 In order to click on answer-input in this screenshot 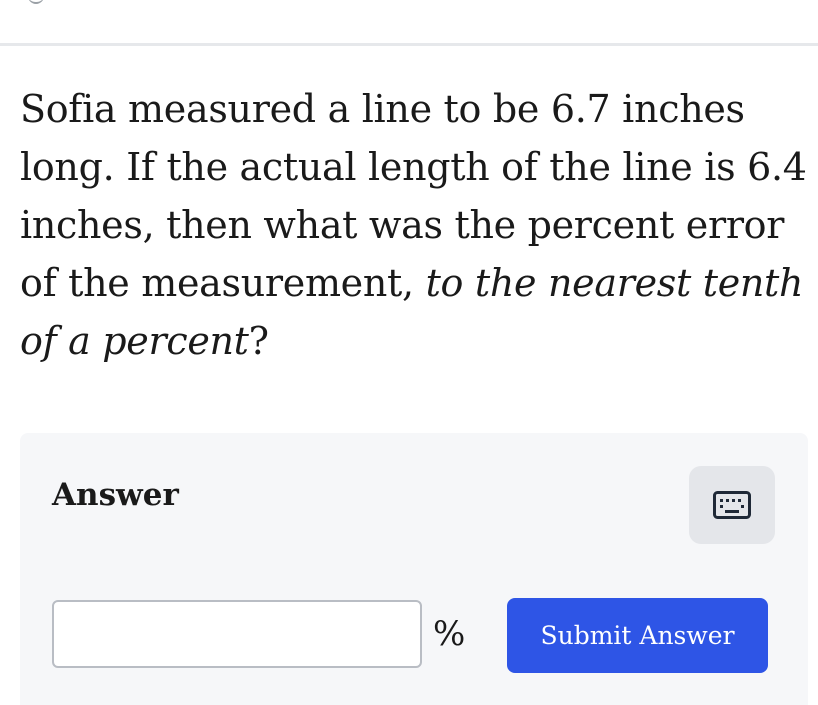, I will do `click(237, 634)`.